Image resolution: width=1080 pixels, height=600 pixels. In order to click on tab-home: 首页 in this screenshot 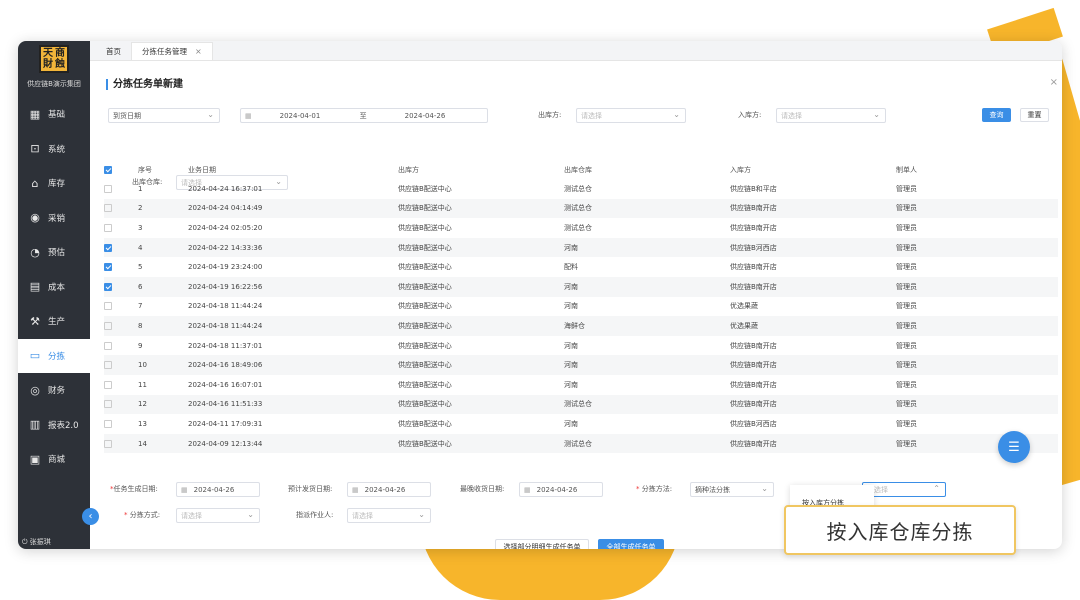, I will do `click(113, 51)`.